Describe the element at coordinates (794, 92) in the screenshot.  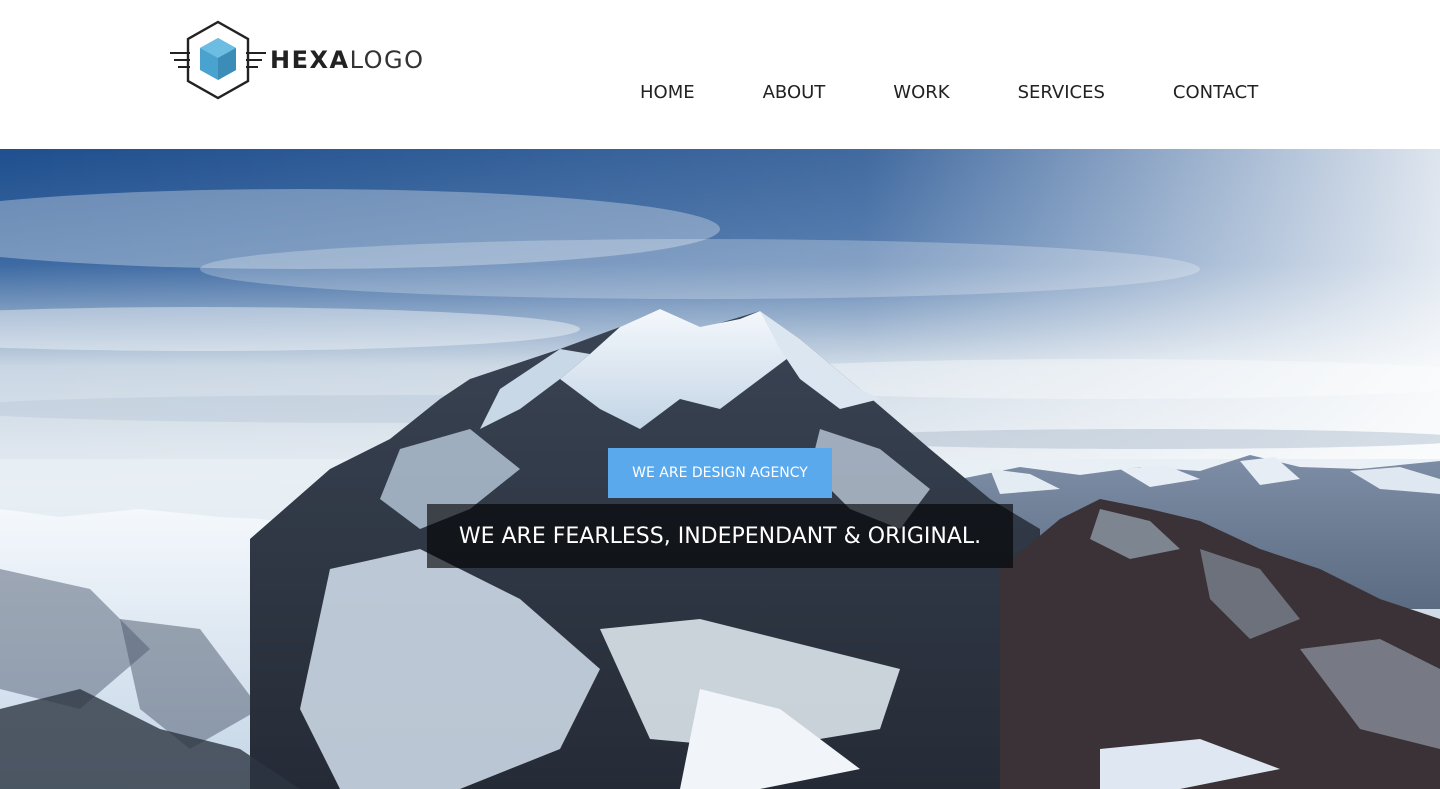
I see `nav-about: ABOUT` at that location.